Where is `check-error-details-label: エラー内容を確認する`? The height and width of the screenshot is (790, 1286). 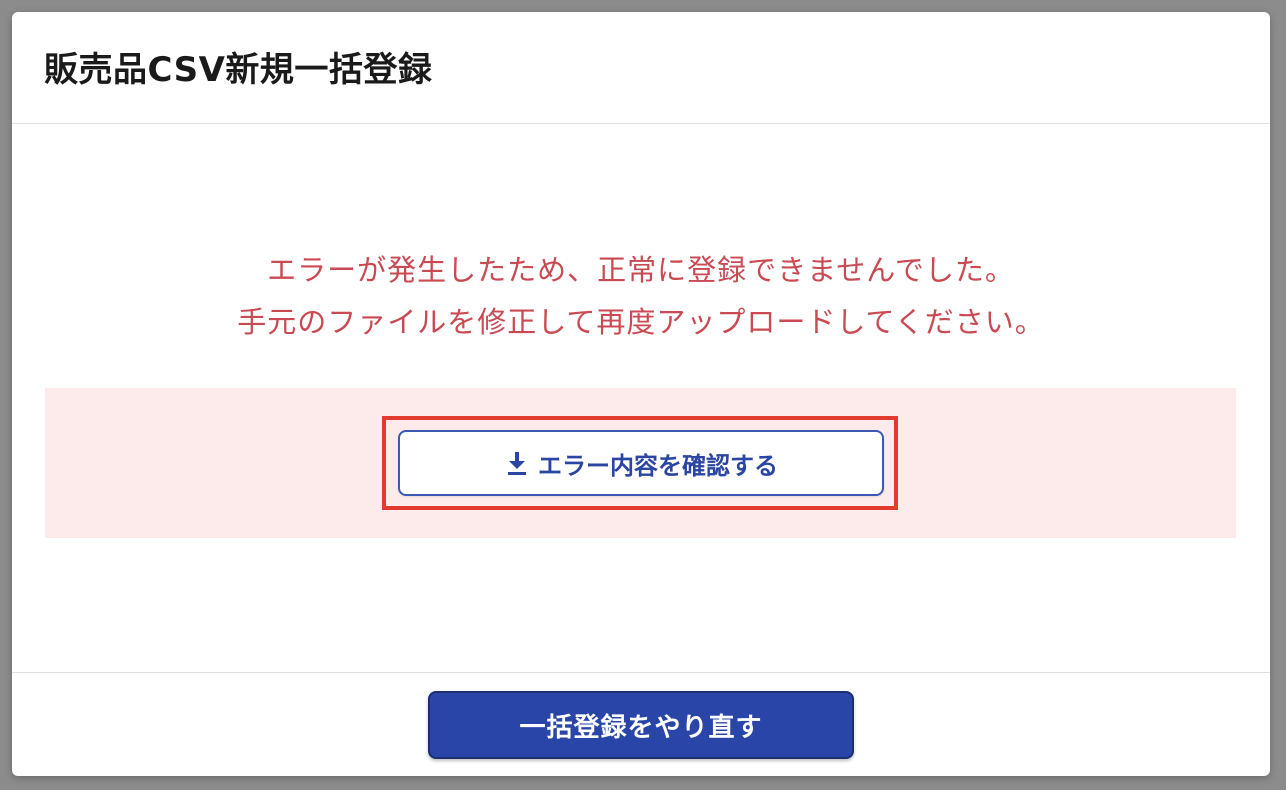
check-error-details-label: エラー内容を確認する is located at coordinates (658, 465).